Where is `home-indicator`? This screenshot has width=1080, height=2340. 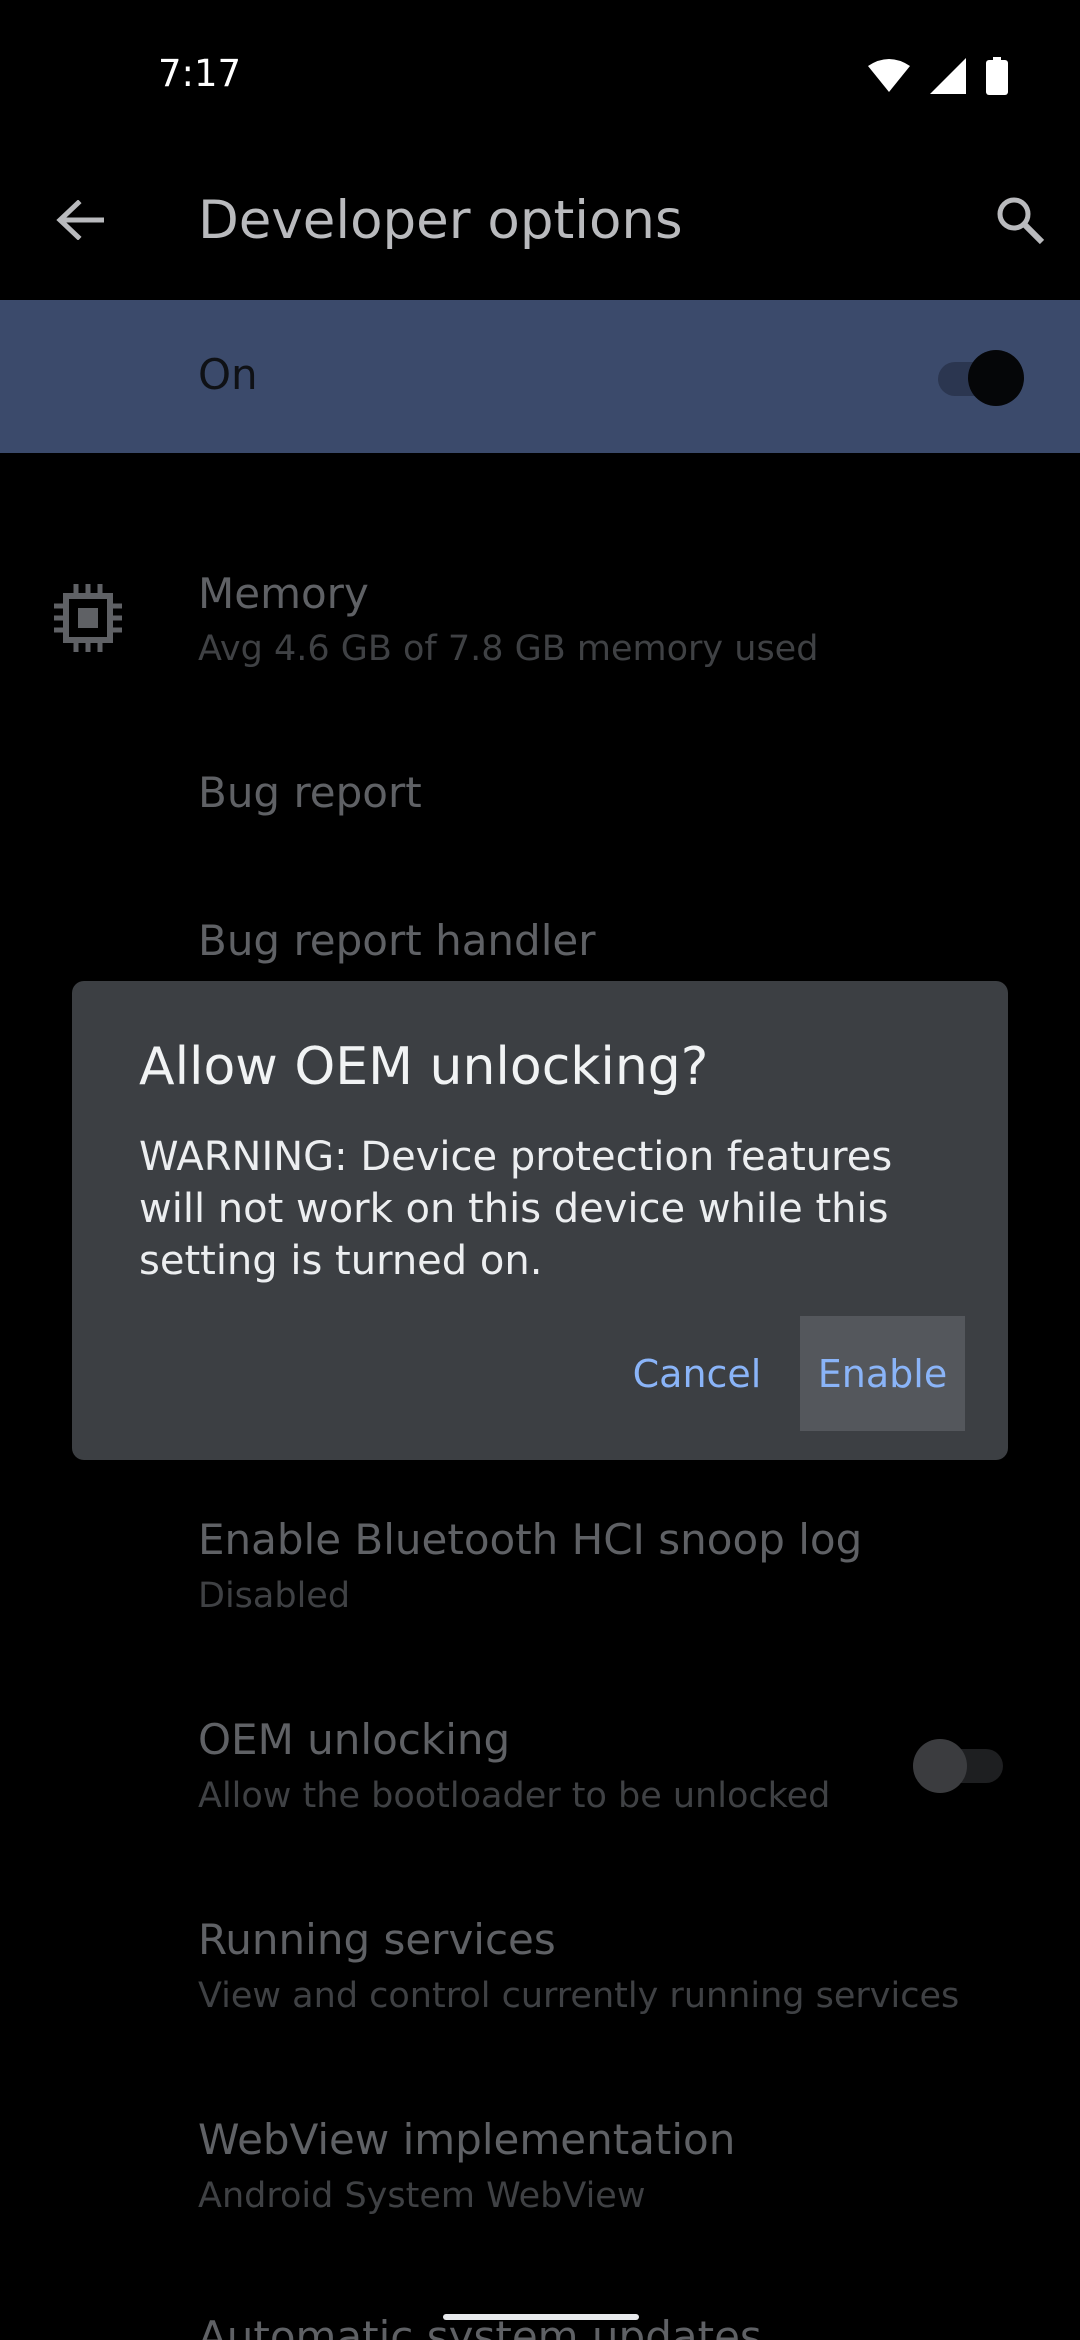
home-indicator is located at coordinates (541, 2317).